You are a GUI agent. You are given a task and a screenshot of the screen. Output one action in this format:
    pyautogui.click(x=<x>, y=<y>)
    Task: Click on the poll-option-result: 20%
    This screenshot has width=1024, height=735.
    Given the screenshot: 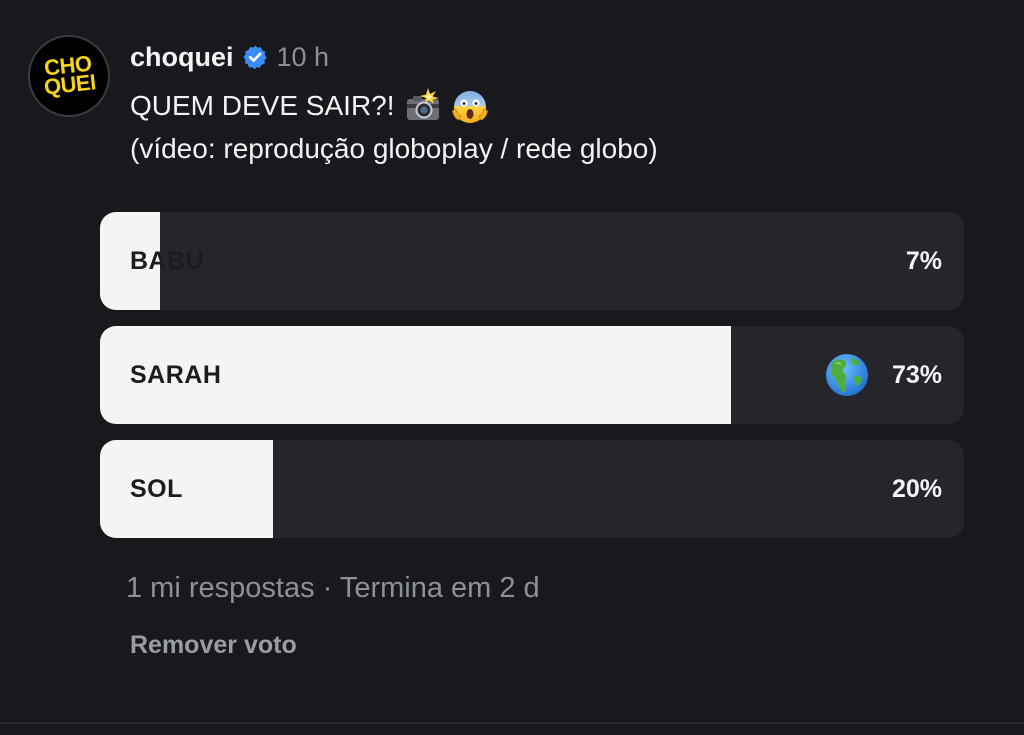 What is the action you would take?
    pyautogui.click(x=917, y=489)
    